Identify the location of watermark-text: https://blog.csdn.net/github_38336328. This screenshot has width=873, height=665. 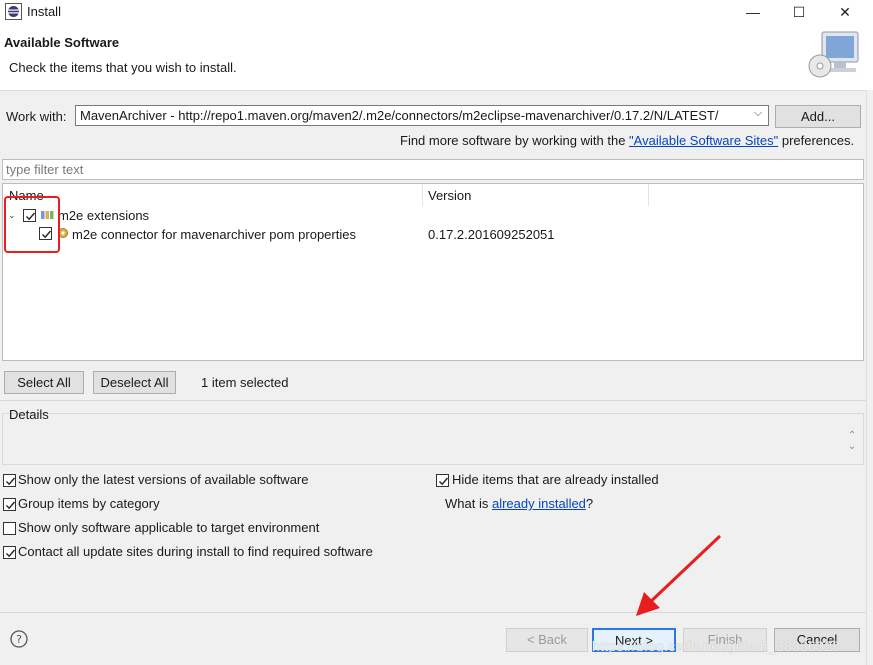
(716, 646).